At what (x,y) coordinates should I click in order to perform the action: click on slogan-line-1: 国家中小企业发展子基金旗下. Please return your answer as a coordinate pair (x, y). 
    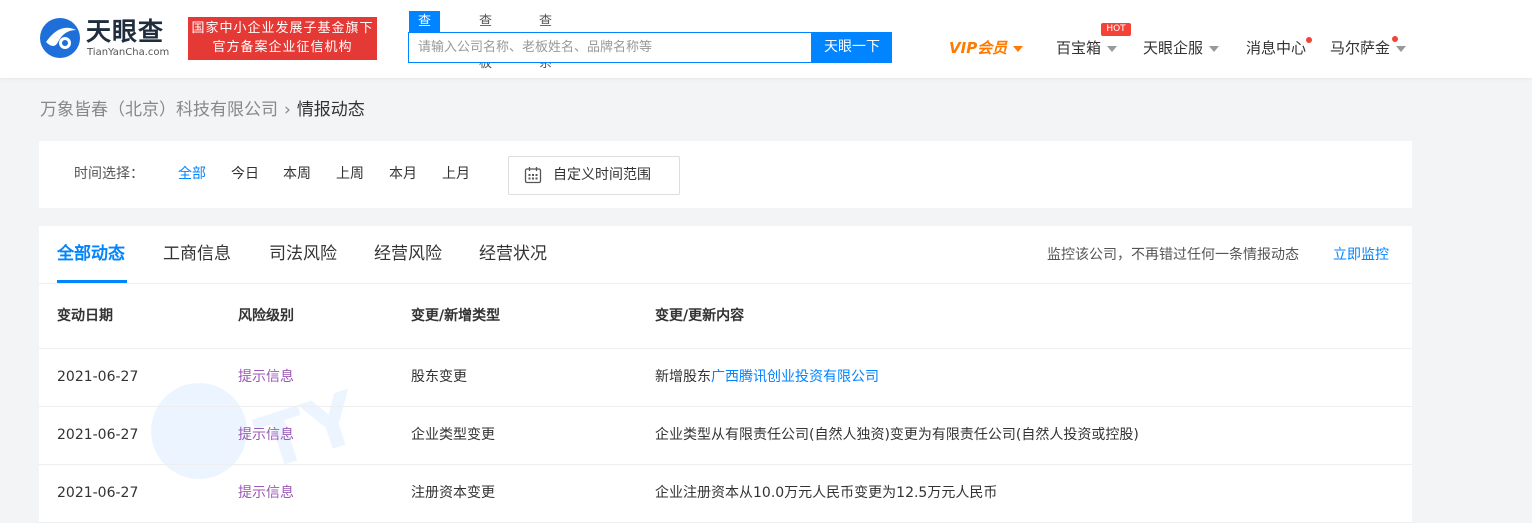
    Looking at the image, I should click on (282, 28).